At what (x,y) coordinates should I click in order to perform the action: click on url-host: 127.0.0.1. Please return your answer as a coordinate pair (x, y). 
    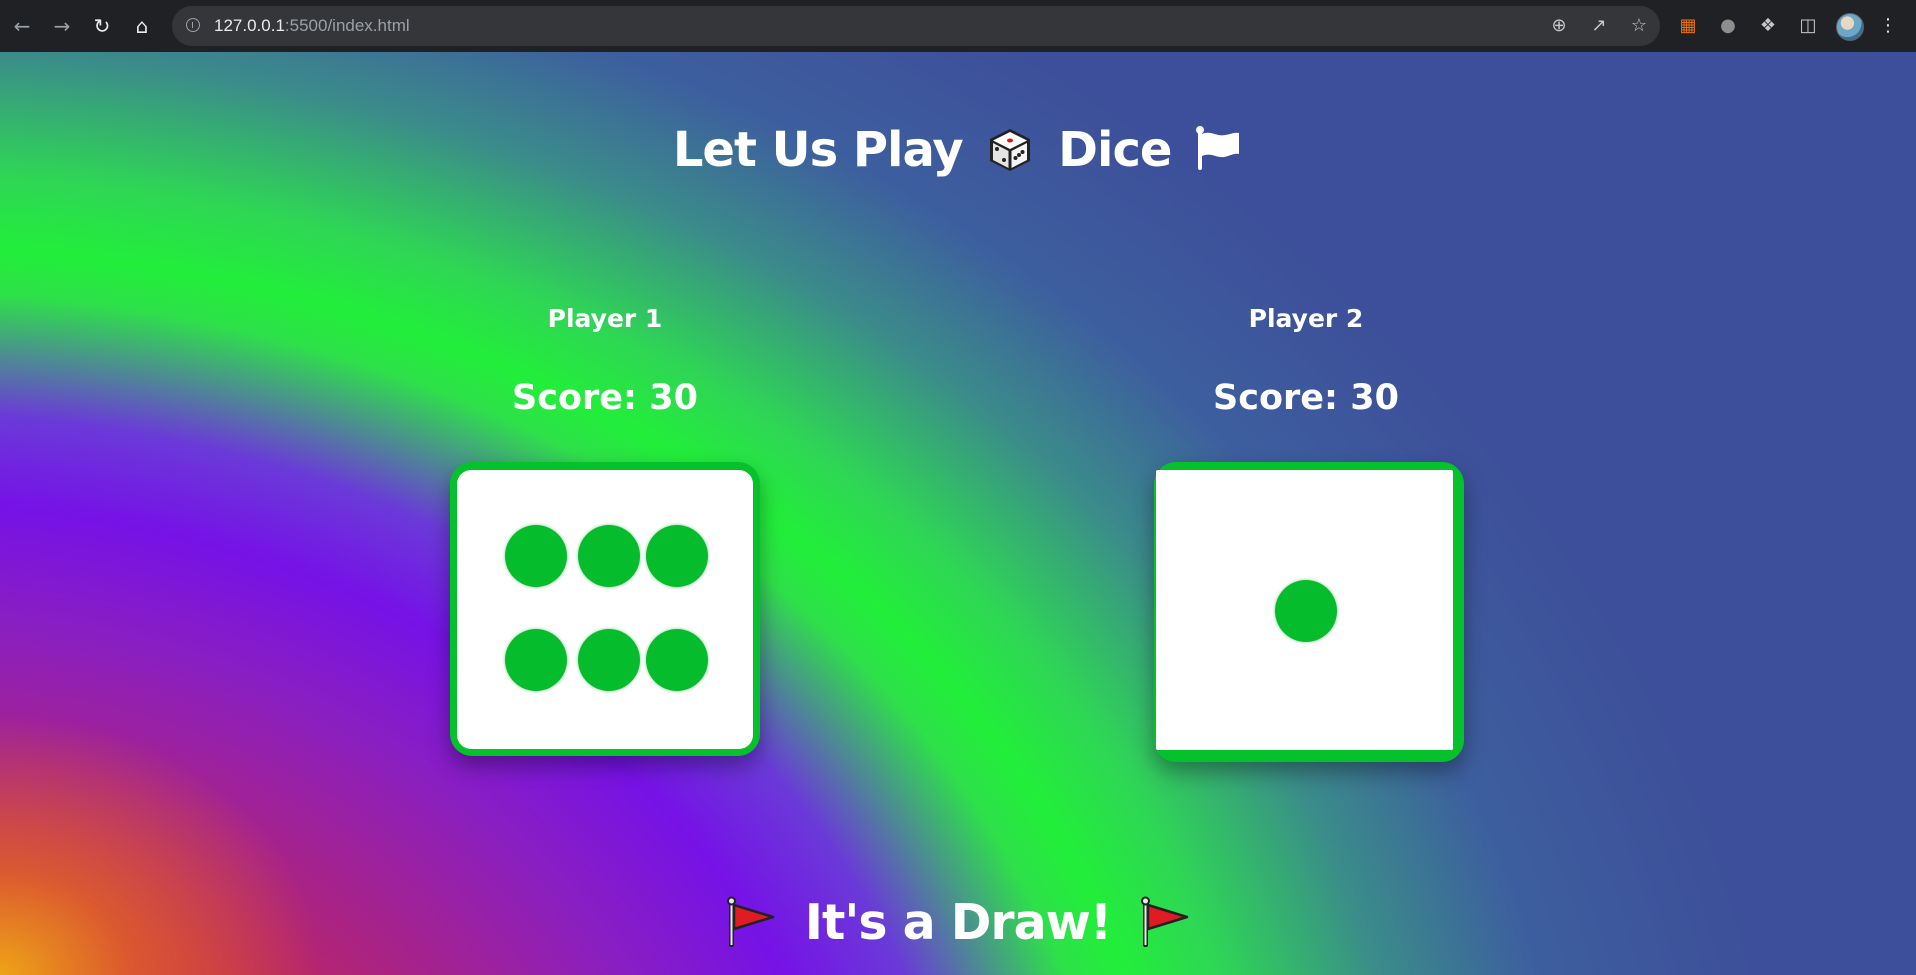
    Looking at the image, I should click on (249, 25).